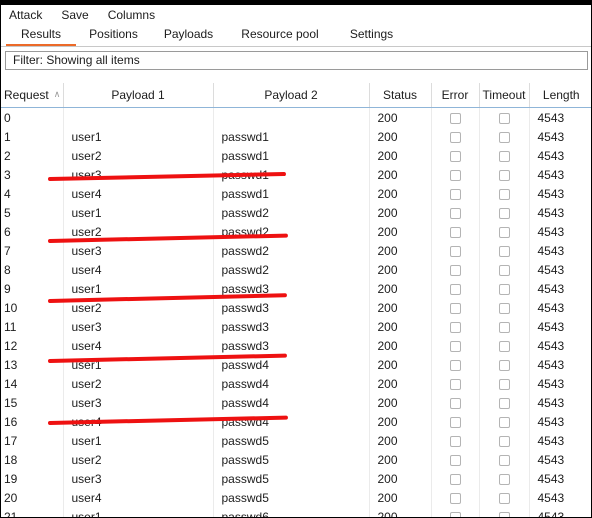  What do you see at coordinates (296, 288) in the screenshot?
I see `table-row: 9 user1 passwd3 200 4543` at bounding box center [296, 288].